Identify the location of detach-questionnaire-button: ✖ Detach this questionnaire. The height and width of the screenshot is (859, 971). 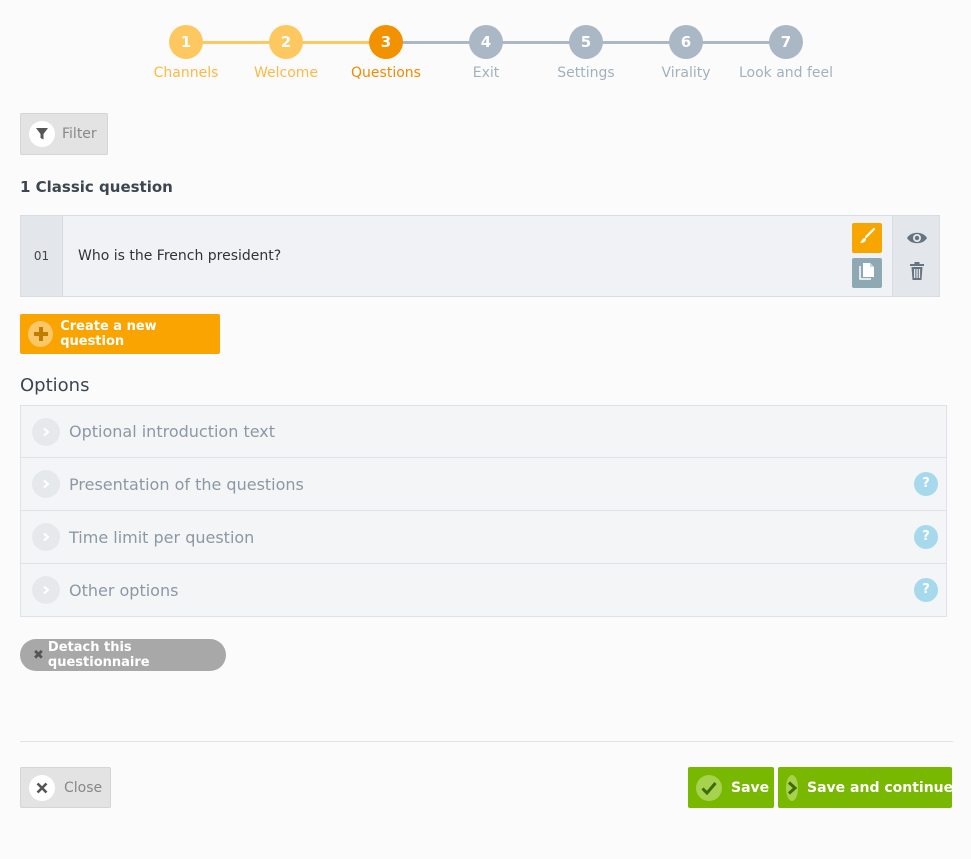
(123, 655).